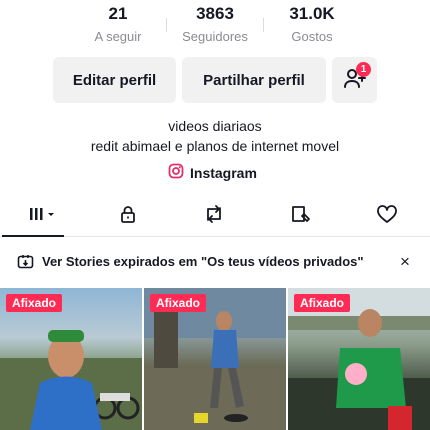  I want to click on instagram-icon, so click(176, 173).